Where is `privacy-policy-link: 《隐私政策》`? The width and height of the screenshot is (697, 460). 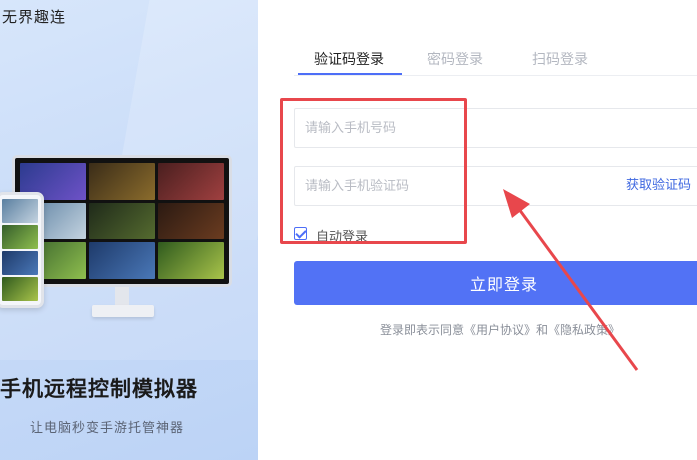 privacy-policy-link: 《隐私政策》 is located at coordinates (584, 330).